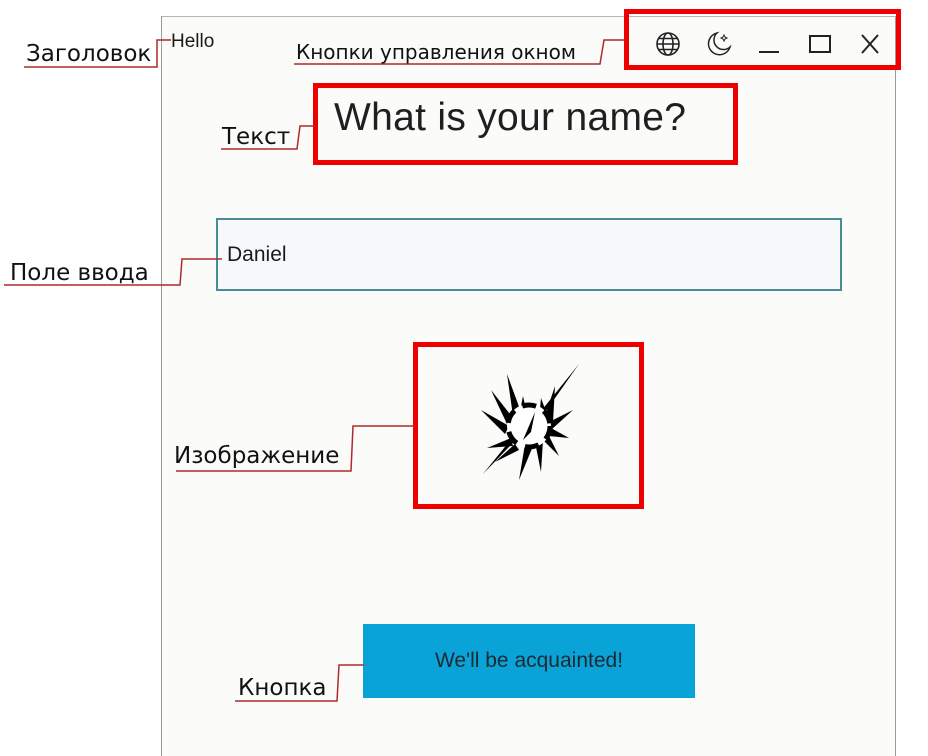 The height and width of the screenshot is (756, 928). I want to click on name-input, so click(529, 254).